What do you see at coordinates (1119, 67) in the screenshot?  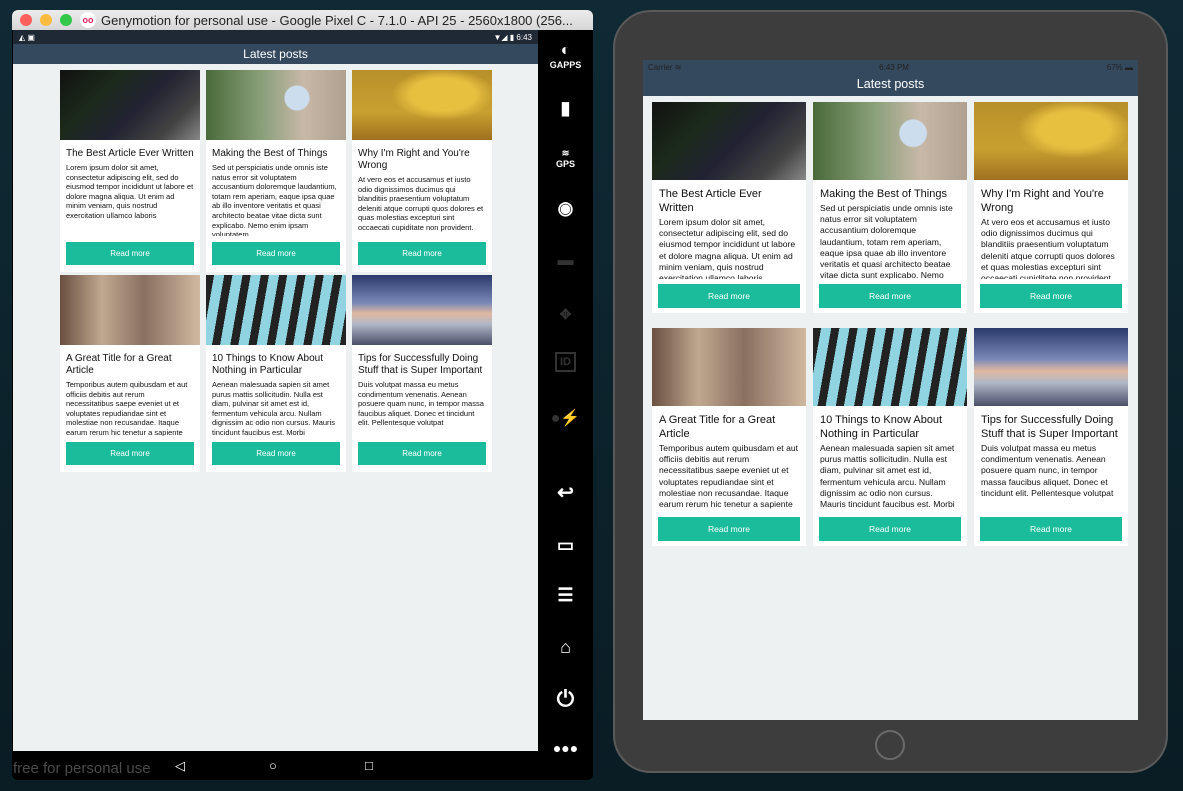 I see `battery: 67% ▬` at bounding box center [1119, 67].